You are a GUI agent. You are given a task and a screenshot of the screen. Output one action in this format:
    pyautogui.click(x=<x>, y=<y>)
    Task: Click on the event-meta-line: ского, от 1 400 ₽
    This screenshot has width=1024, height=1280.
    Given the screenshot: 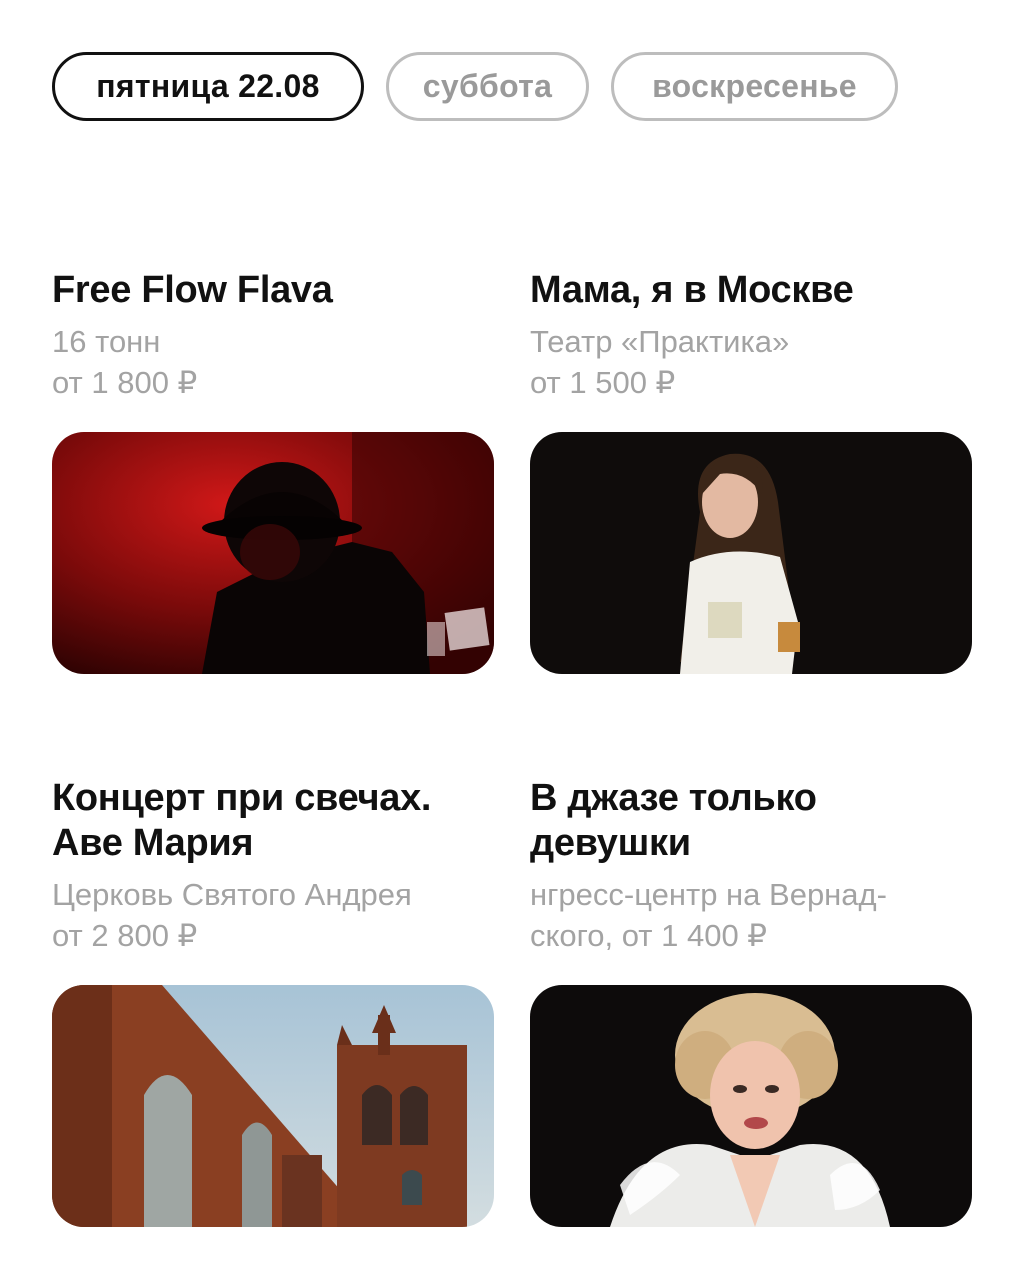 What is the action you would take?
    pyautogui.click(x=649, y=935)
    